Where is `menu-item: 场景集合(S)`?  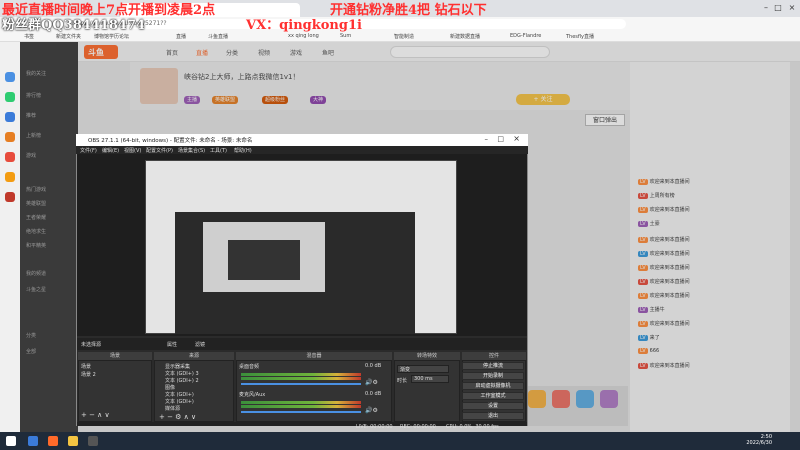 menu-item: 场景集合(S) is located at coordinates (191, 150).